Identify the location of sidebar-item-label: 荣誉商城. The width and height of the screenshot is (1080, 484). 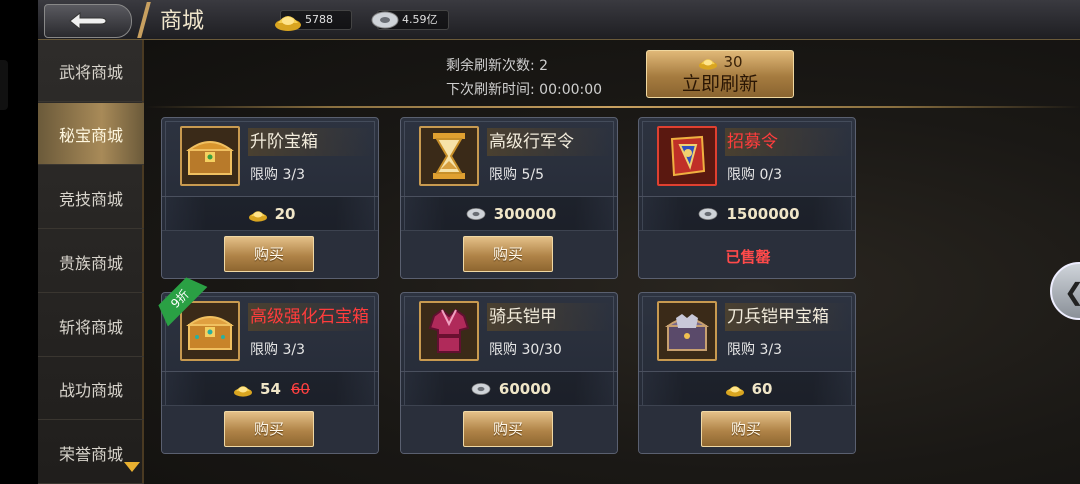
(90, 454).